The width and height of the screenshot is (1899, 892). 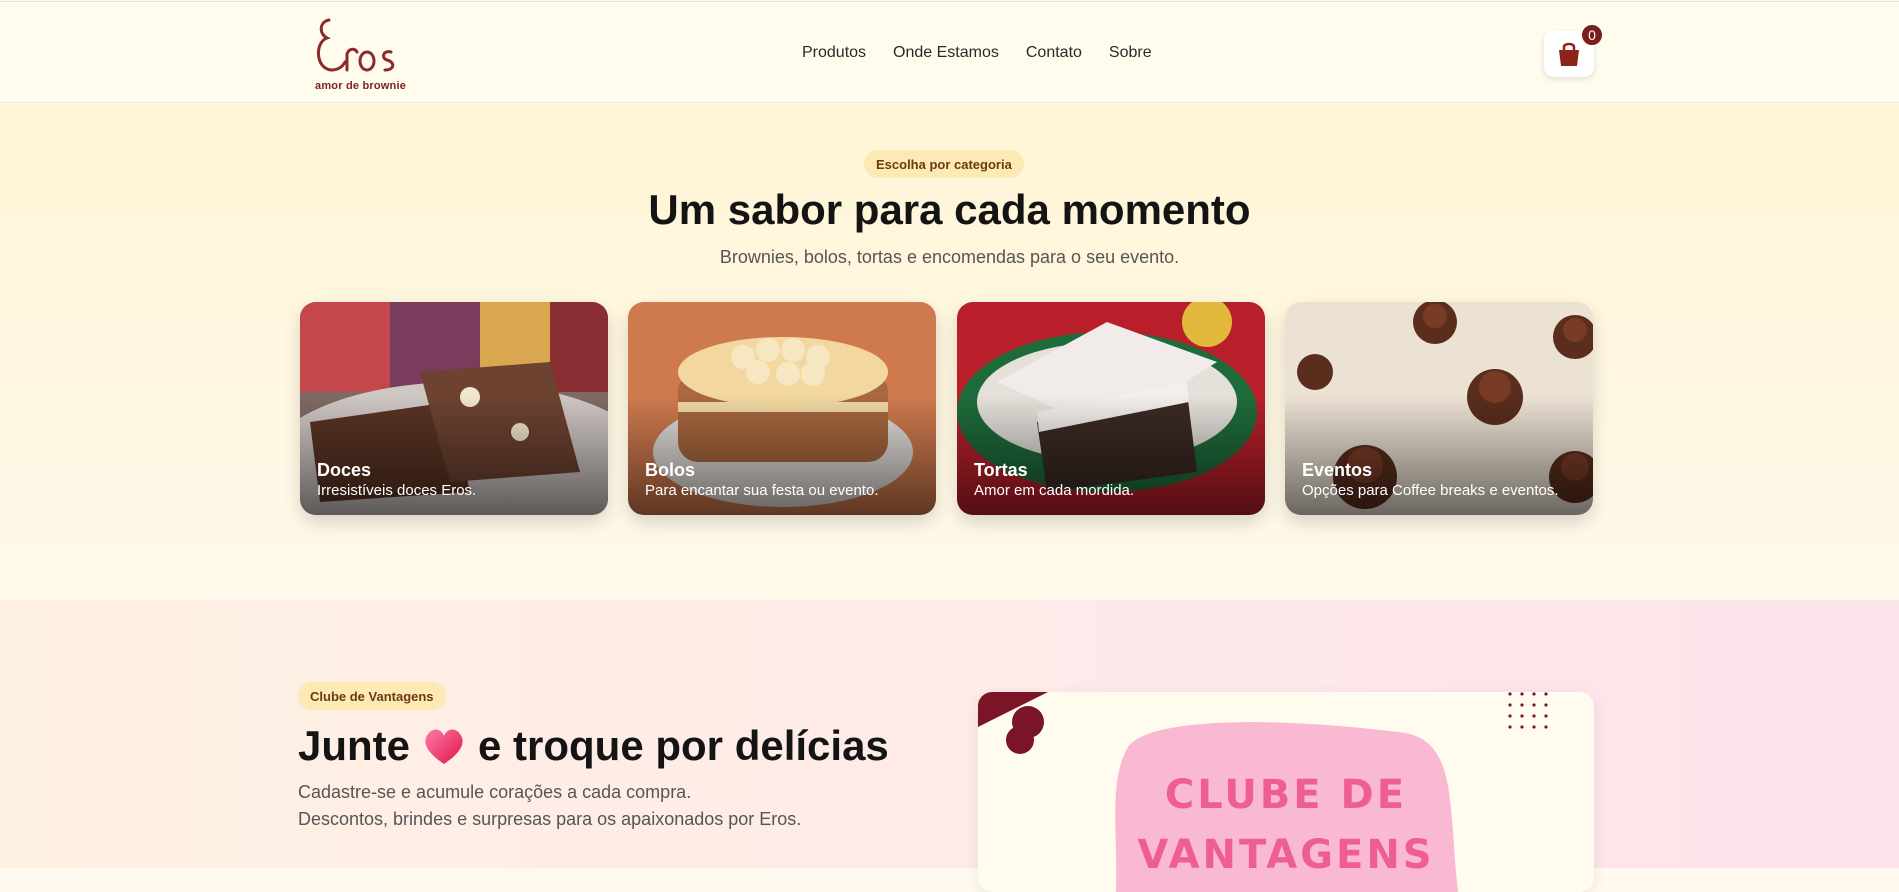 I want to click on card-title: Bolos, so click(x=670, y=470).